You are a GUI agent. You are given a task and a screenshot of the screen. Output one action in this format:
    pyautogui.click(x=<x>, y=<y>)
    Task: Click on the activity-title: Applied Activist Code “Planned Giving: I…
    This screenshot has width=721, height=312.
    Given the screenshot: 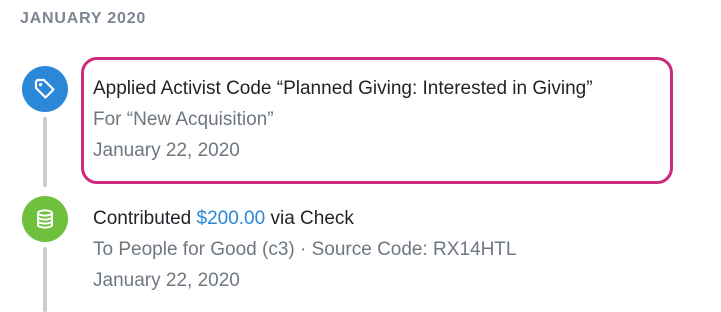 What is the action you would take?
    pyautogui.click(x=343, y=88)
    